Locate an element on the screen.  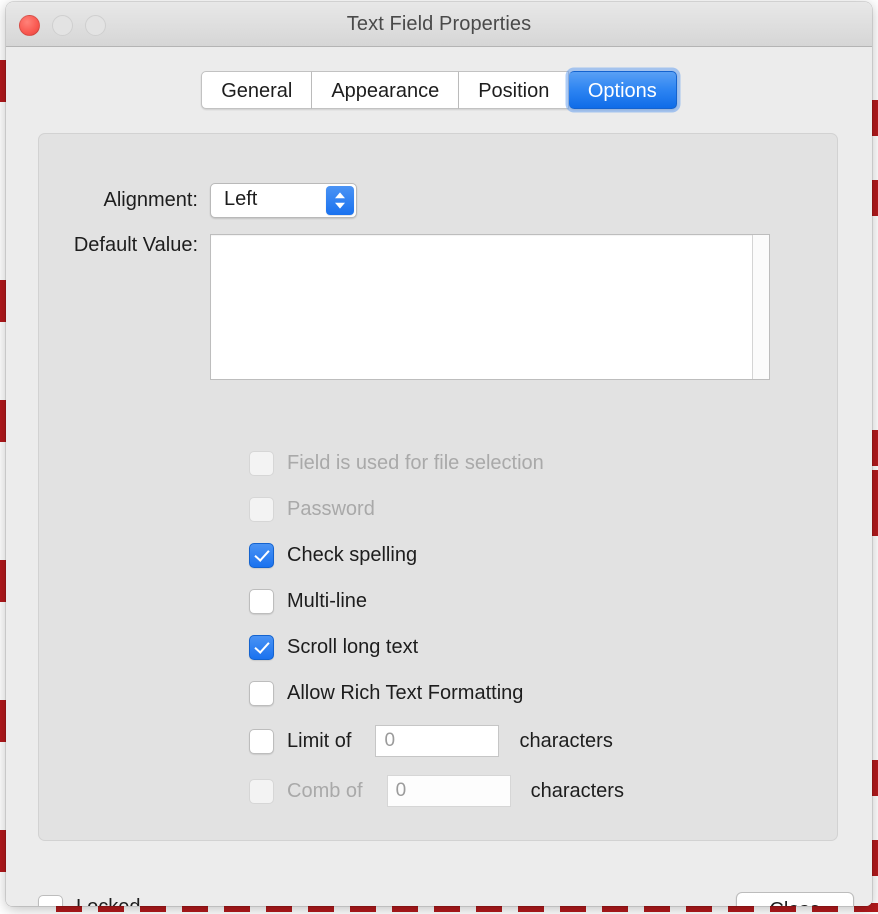
checkbox-label-scroll-long-text: Scroll long text is located at coordinates (353, 646).